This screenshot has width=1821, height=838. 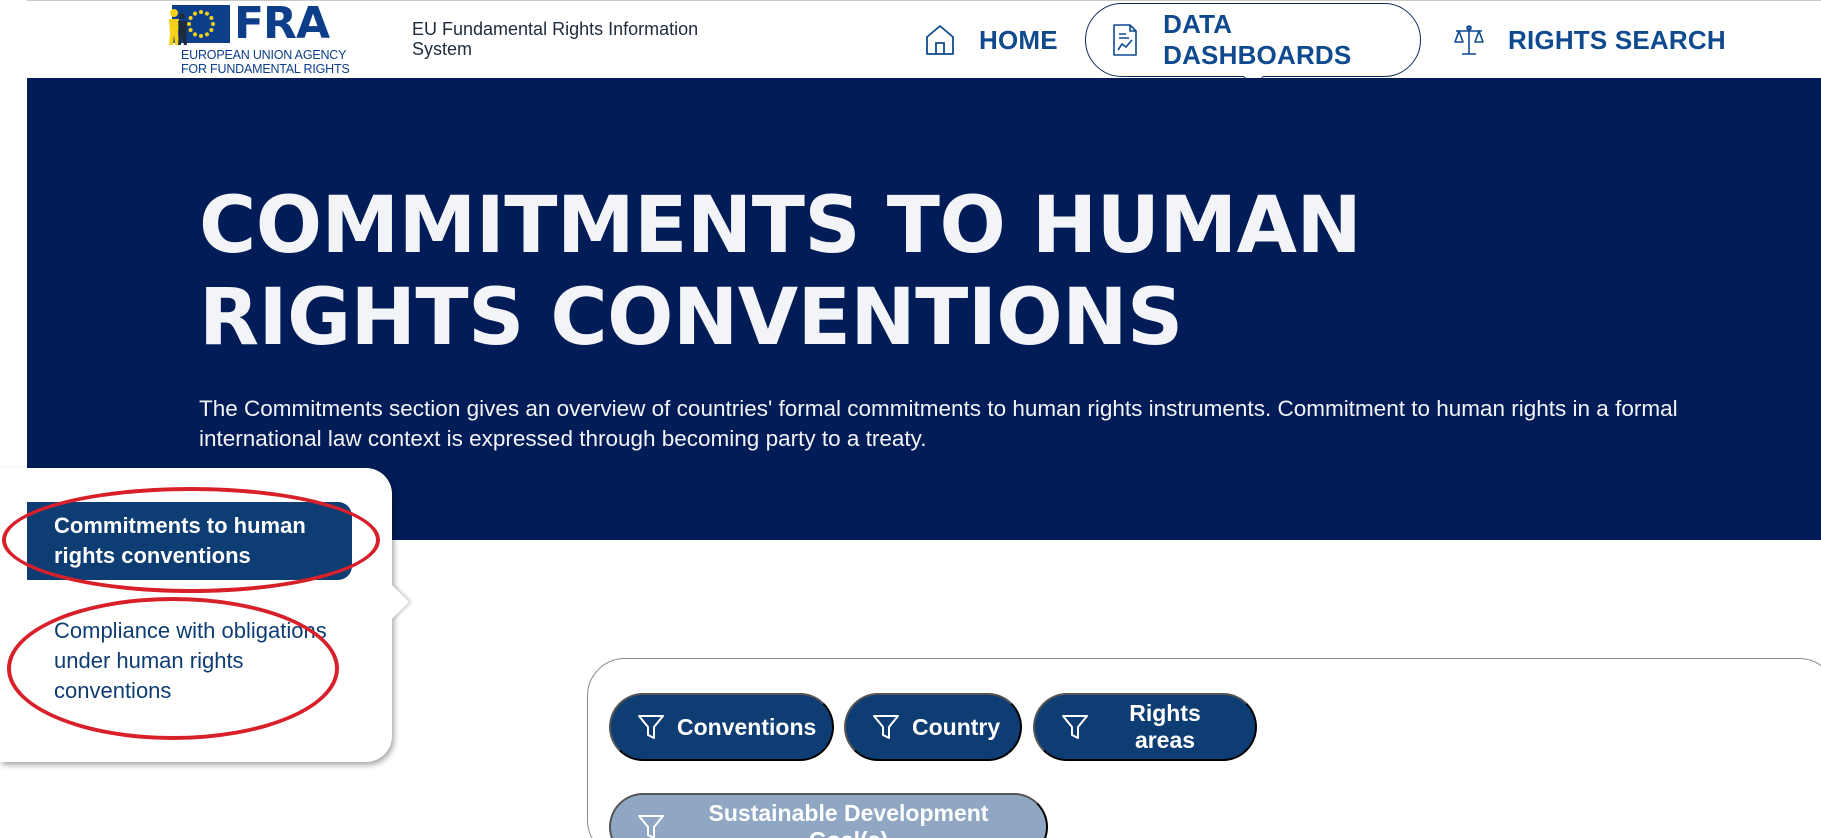 I want to click on filter-country-label: Country, so click(x=956, y=726).